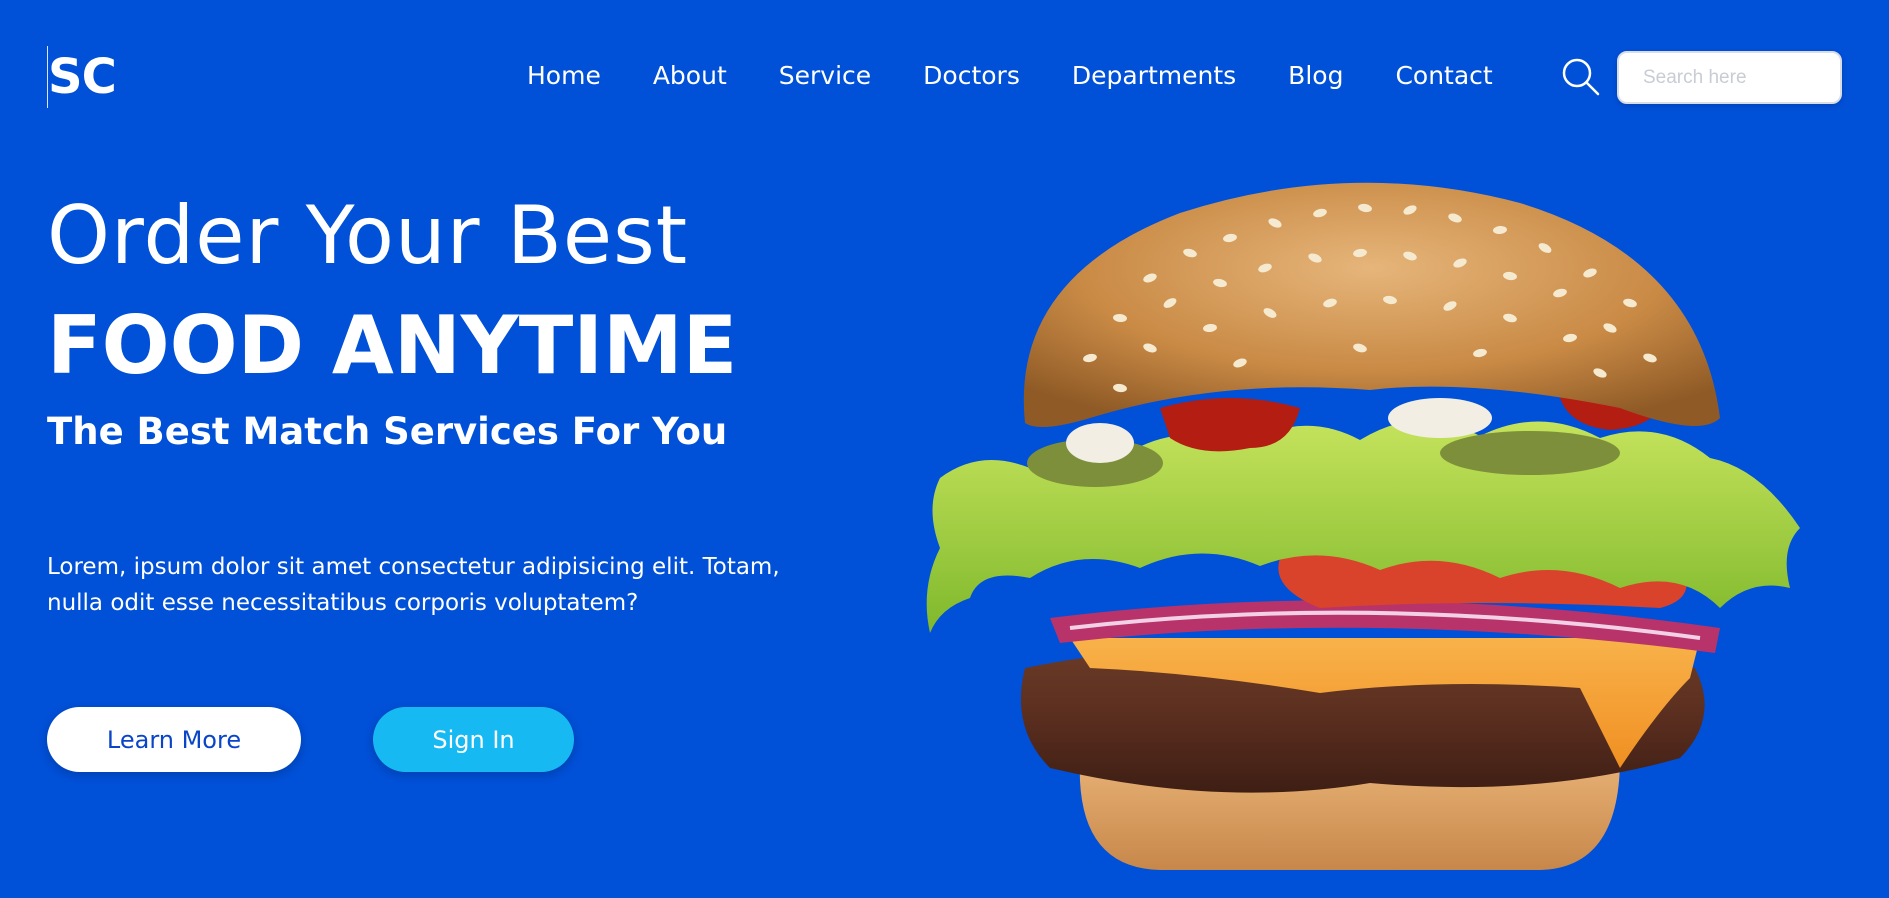  I want to click on nav-item-service: Service, so click(825, 76).